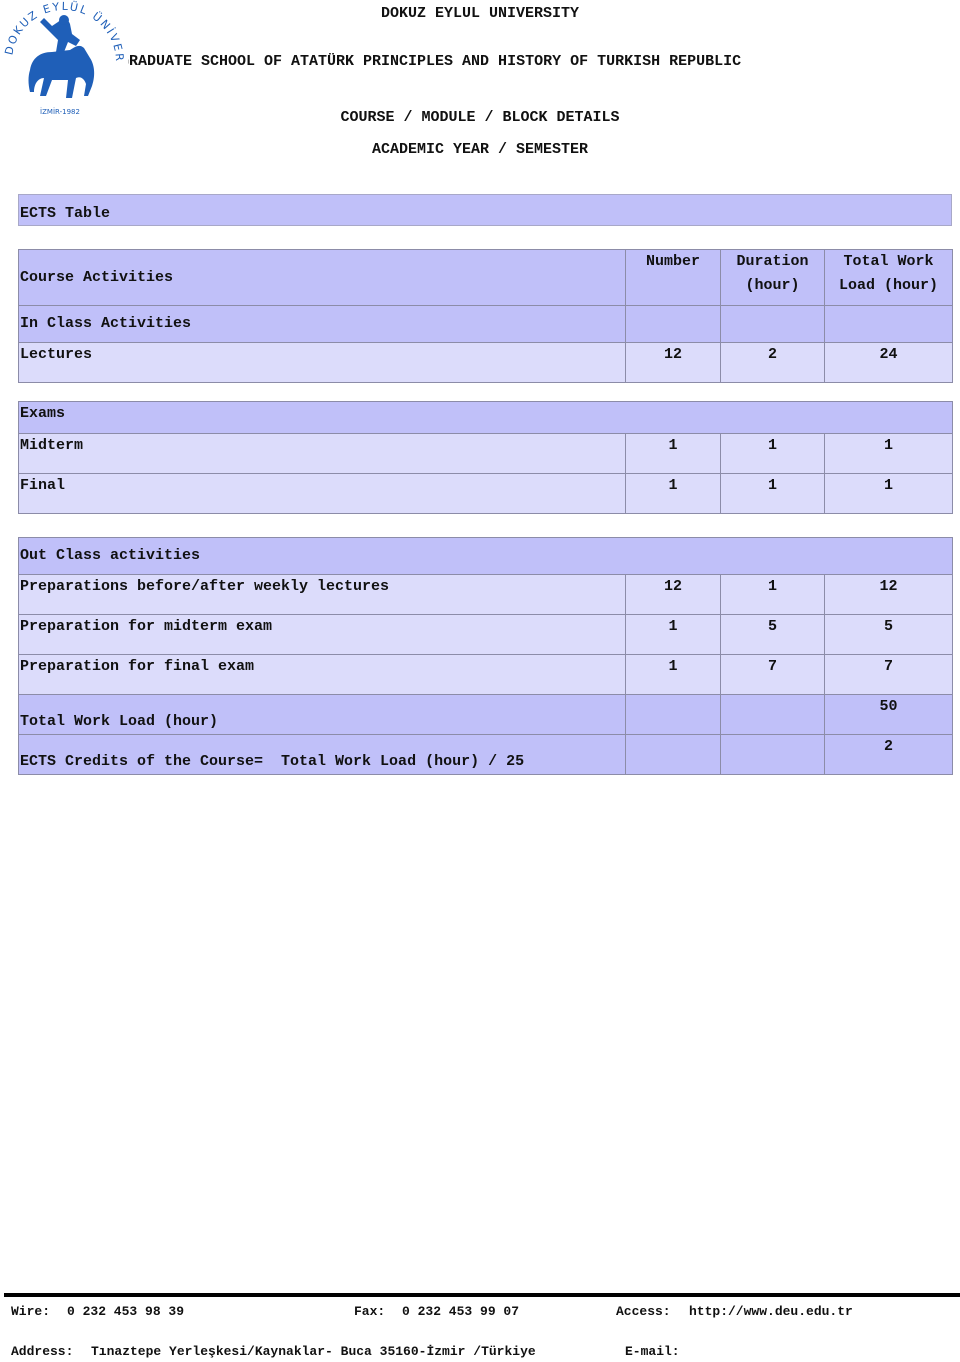  I want to click on footer-wire-label: Wire:, so click(31, 1311).